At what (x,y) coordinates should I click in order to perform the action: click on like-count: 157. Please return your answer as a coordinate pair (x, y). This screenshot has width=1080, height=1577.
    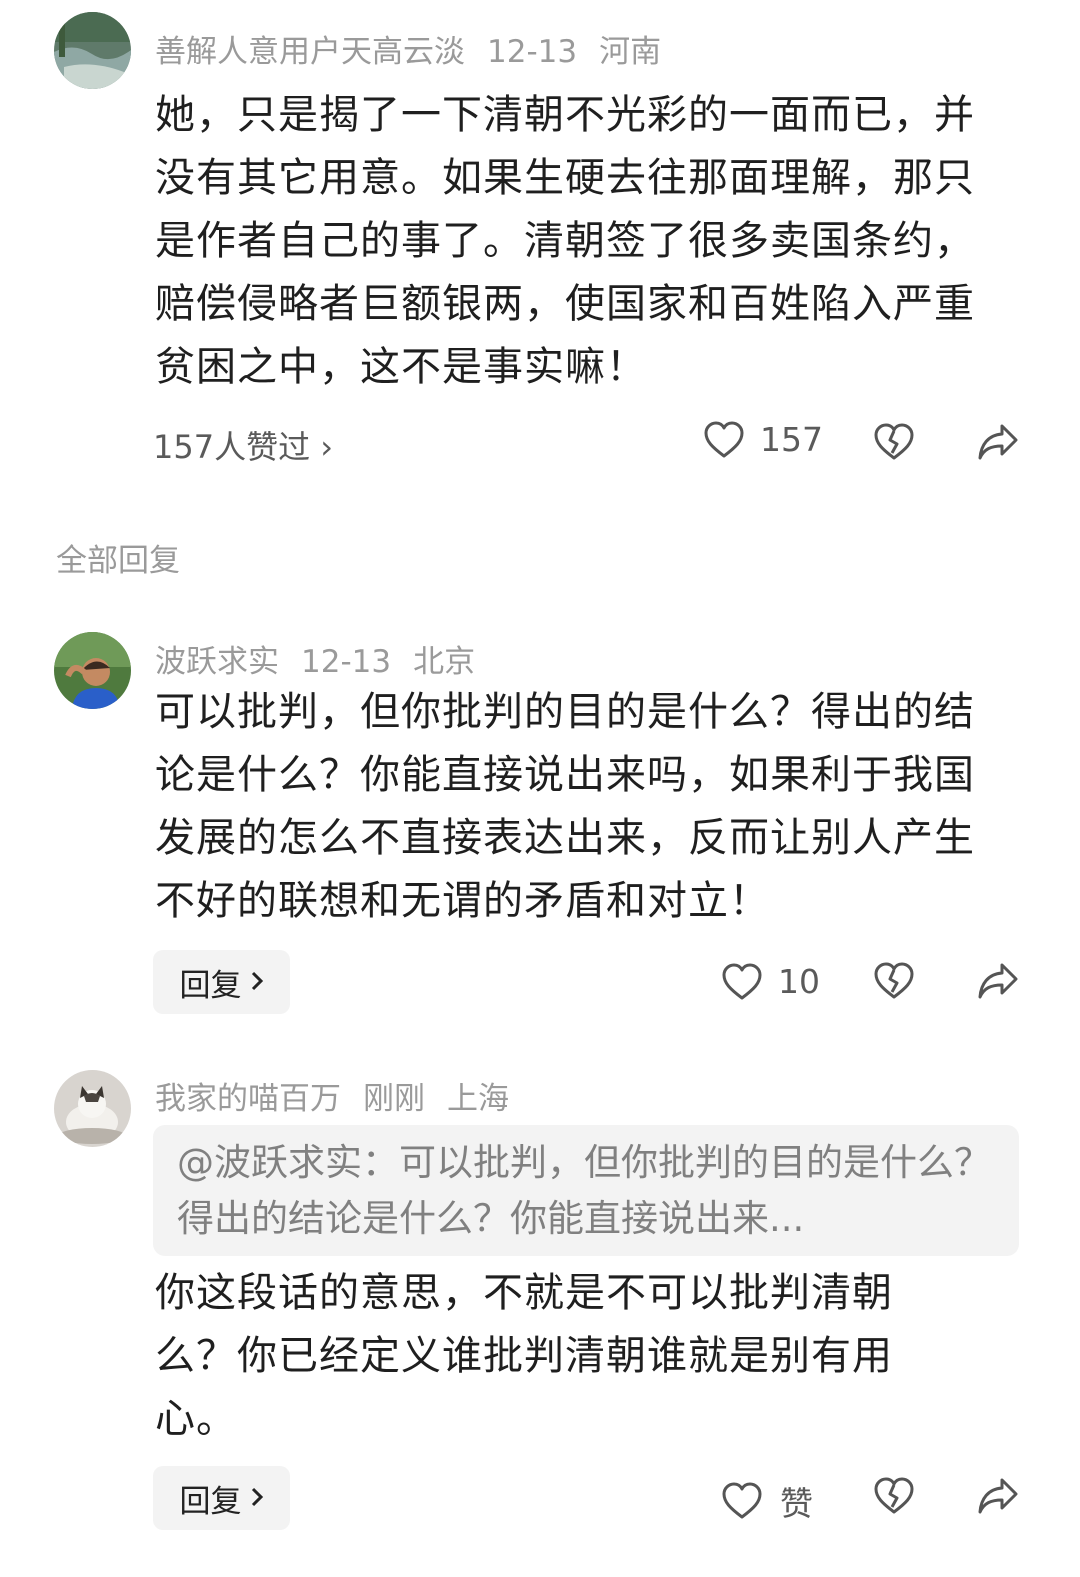
    Looking at the image, I should click on (791, 439).